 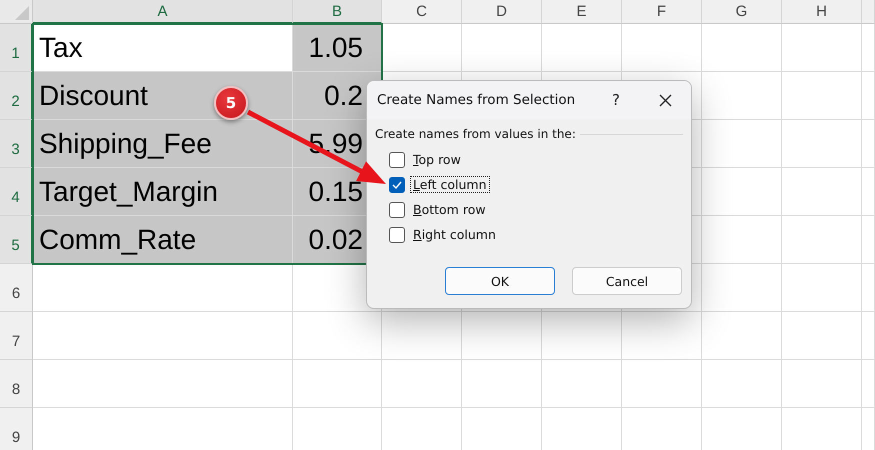 What do you see at coordinates (163, 48) in the screenshot?
I see `table-cell: Tax` at bounding box center [163, 48].